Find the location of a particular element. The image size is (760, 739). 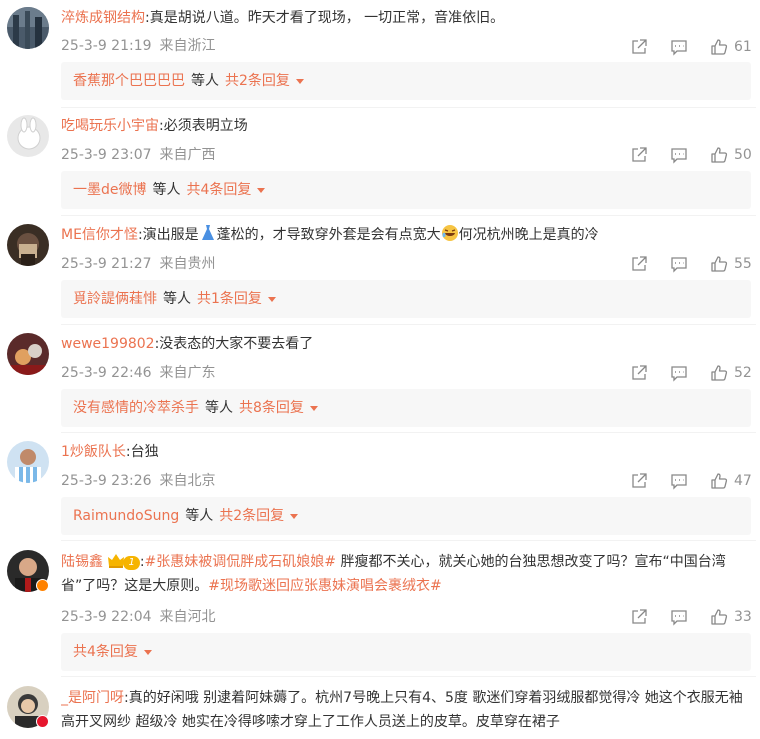

hashtag-link: #张惠妹被调侃胖成石矶娘娘# is located at coordinates (240, 562).